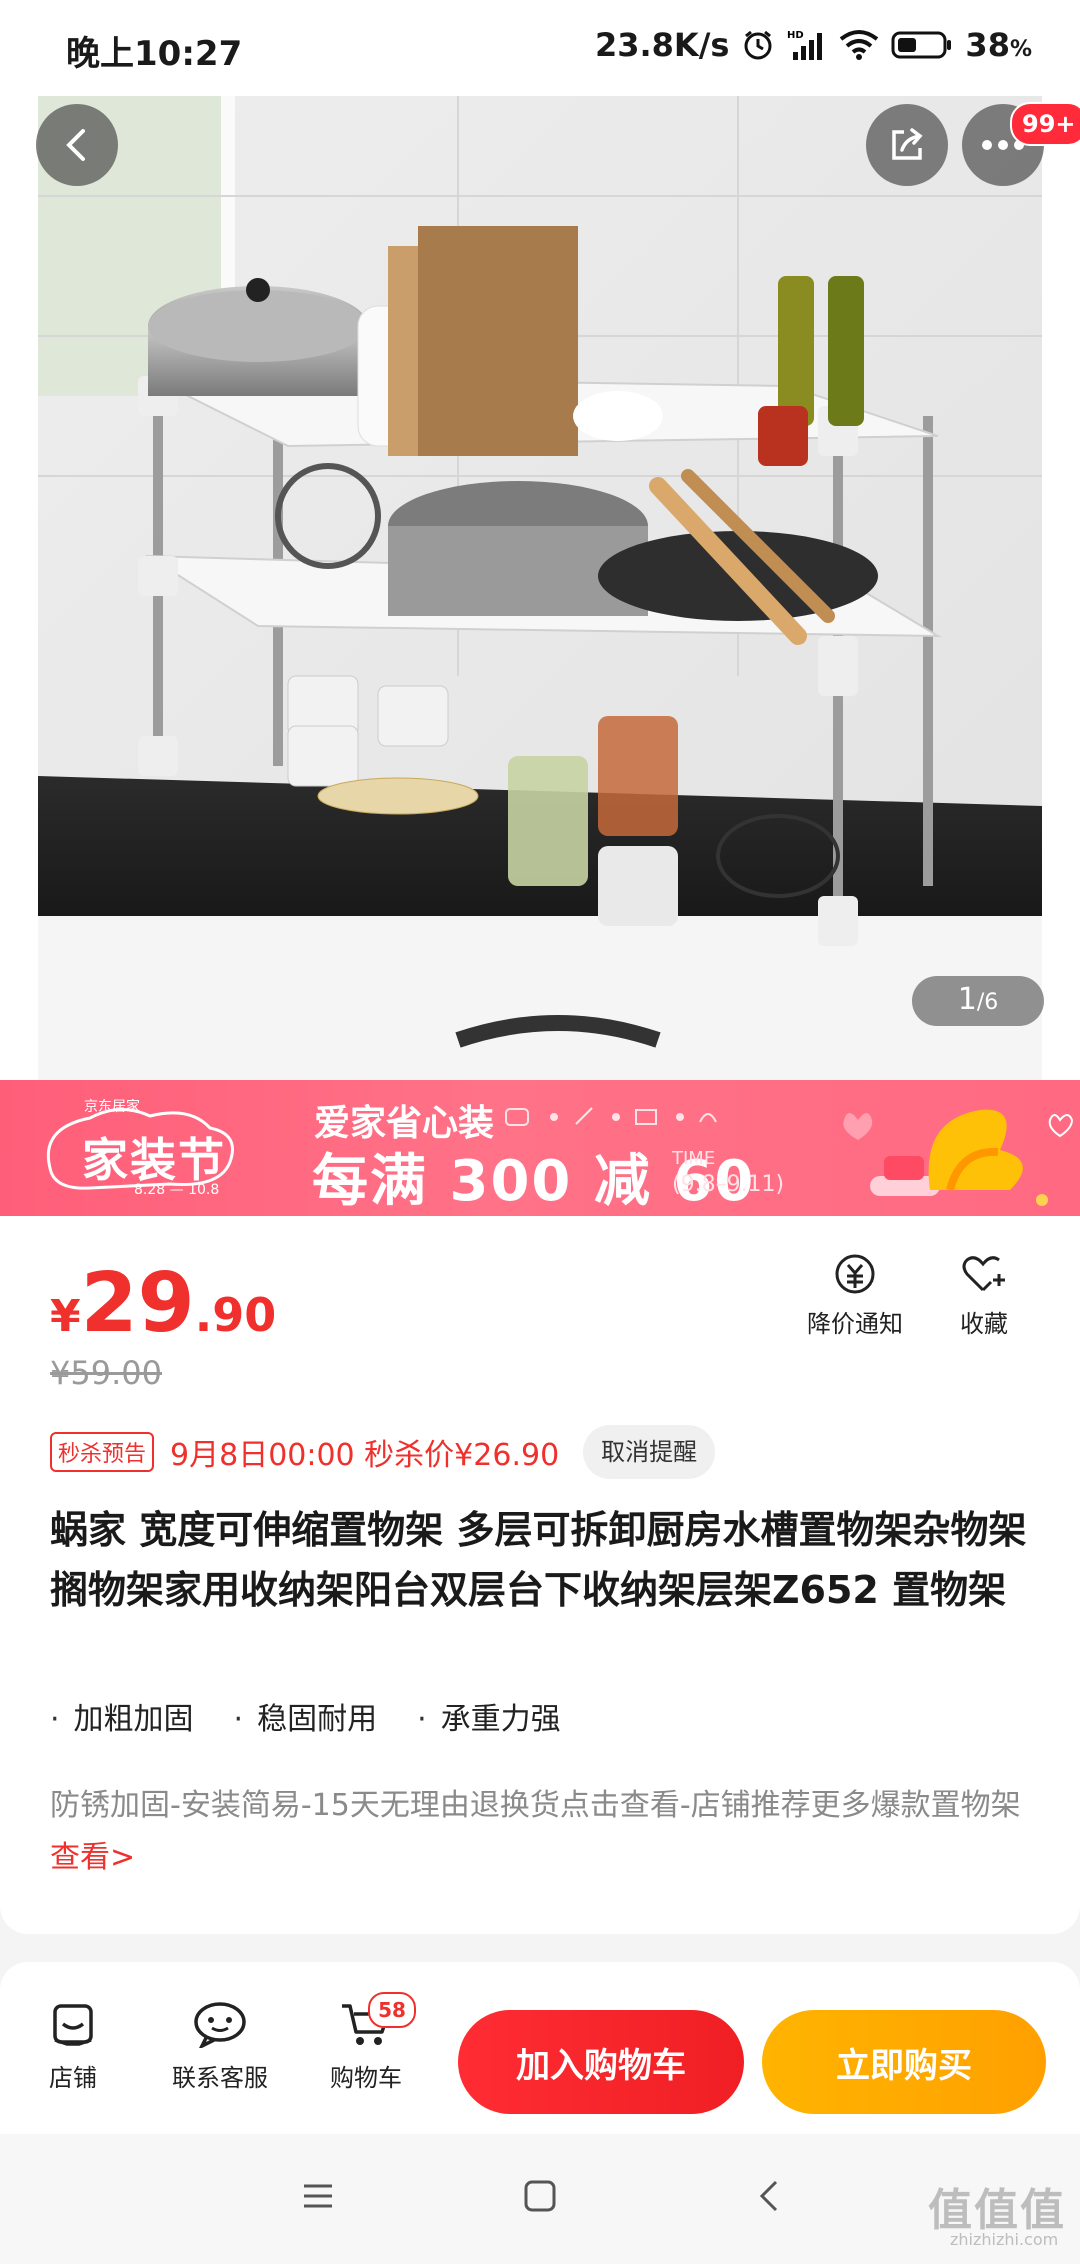  I want to click on shop-icon, so click(73, 2025).